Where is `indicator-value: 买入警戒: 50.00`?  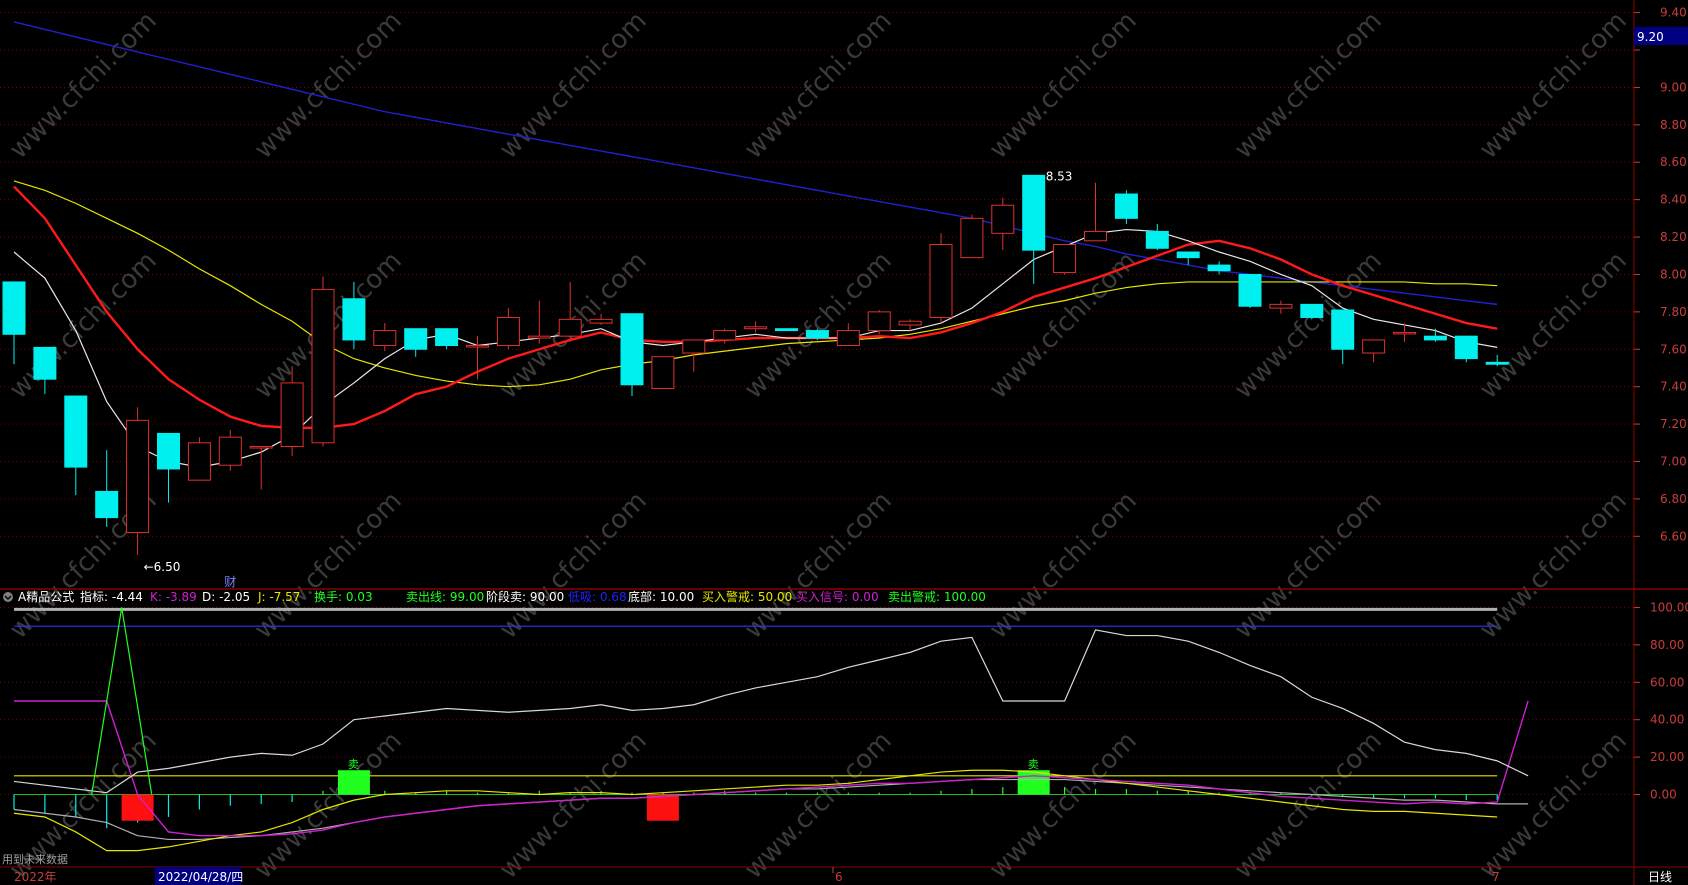 indicator-value: 买入警戒: 50.00 is located at coordinates (747, 596).